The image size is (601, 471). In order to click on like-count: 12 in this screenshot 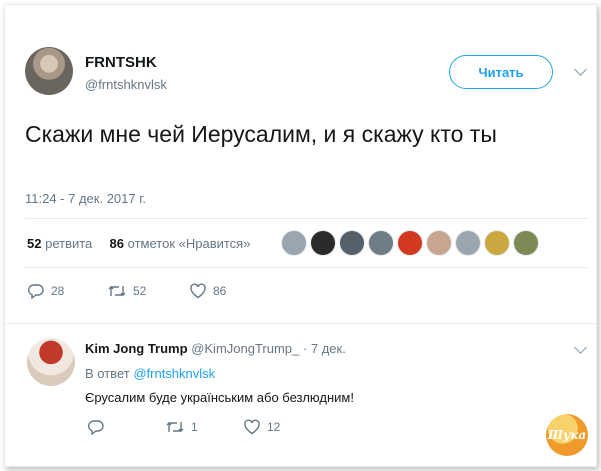, I will do `click(274, 427)`.